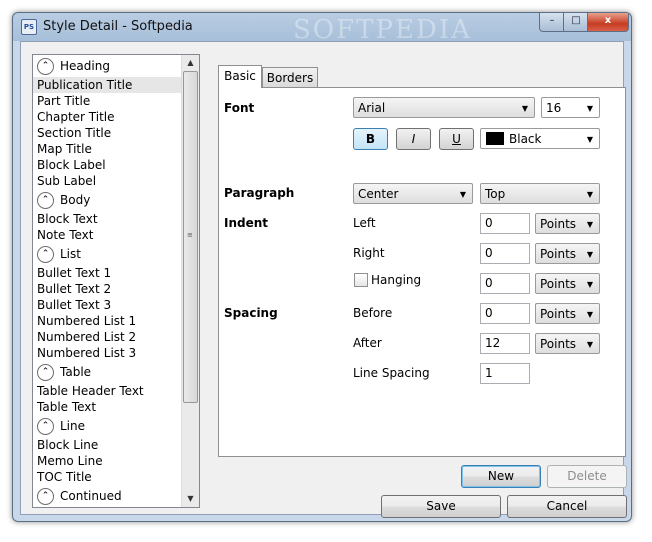 Image resolution: width=652 pixels, height=542 pixels. Describe the element at coordinates (107, 66) in the screenshot. I see `list-group-header: ⌃ Heading` at that location.